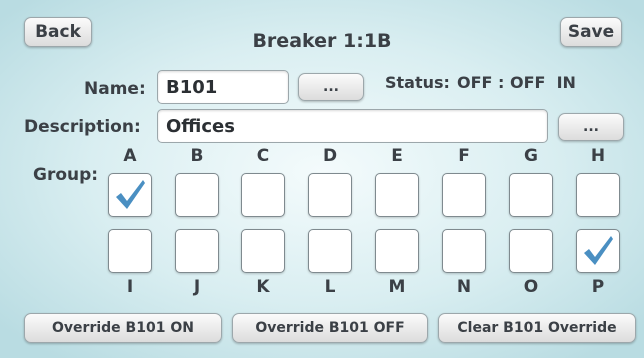 The image size is (644, 358). I want to click on group-label: Group:, so click(66, 175).